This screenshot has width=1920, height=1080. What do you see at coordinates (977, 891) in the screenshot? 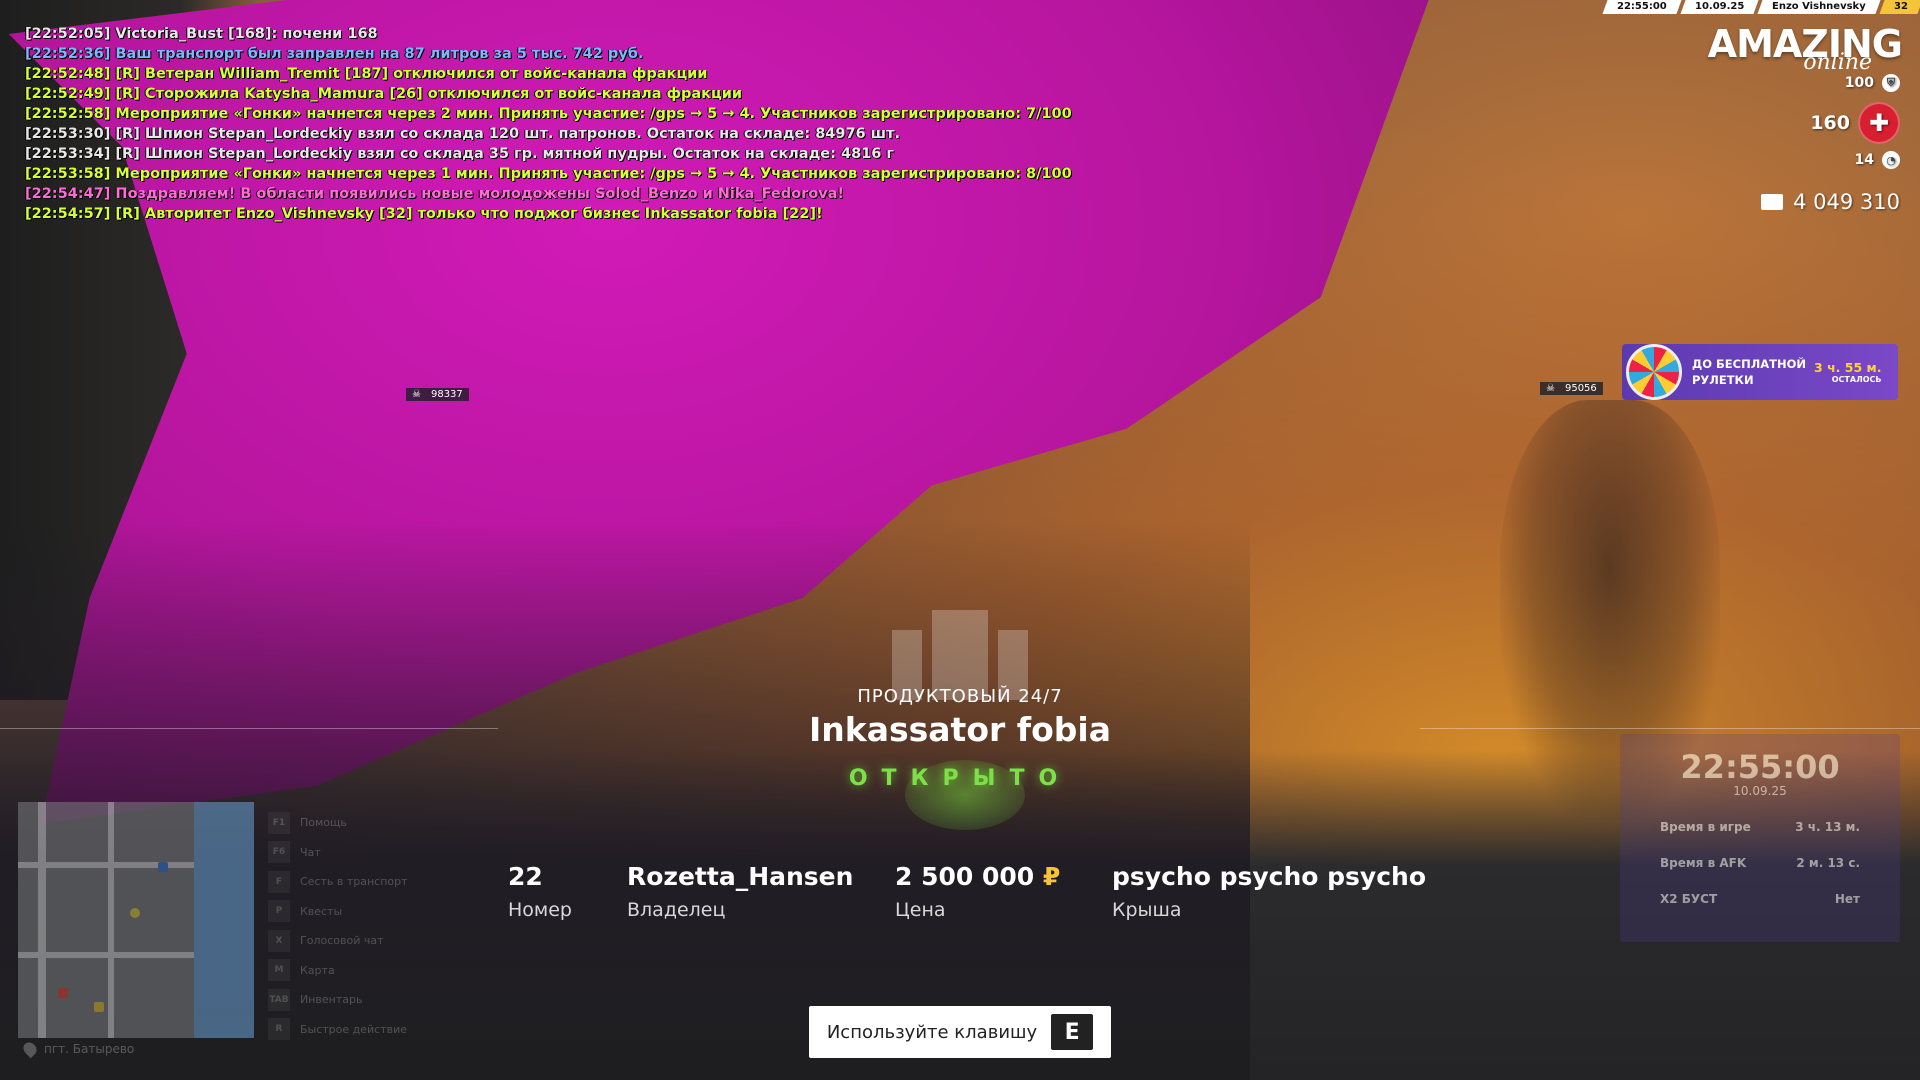
I see `business-price: 2 500 000 ₽ Цена` at bounding box center [977, 891].